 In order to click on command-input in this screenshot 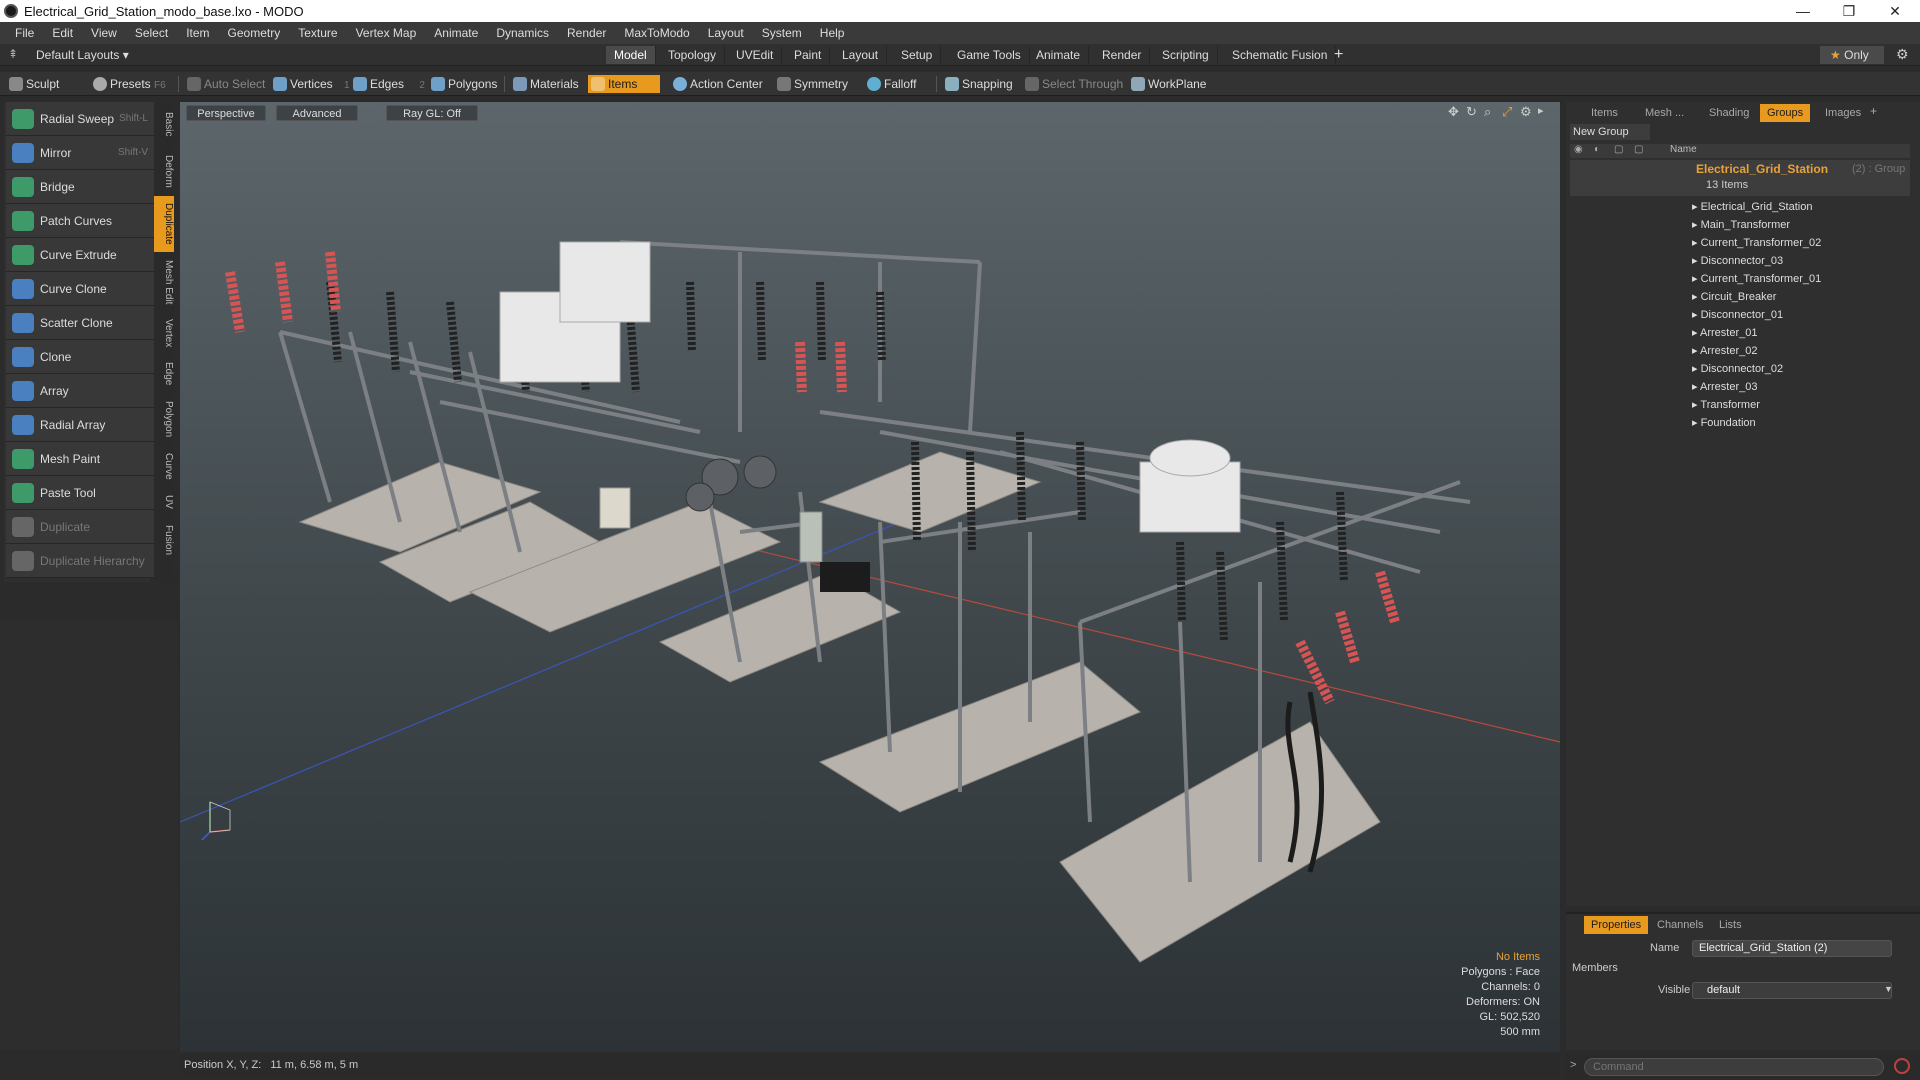, I will do `click(1734, 1067)`.